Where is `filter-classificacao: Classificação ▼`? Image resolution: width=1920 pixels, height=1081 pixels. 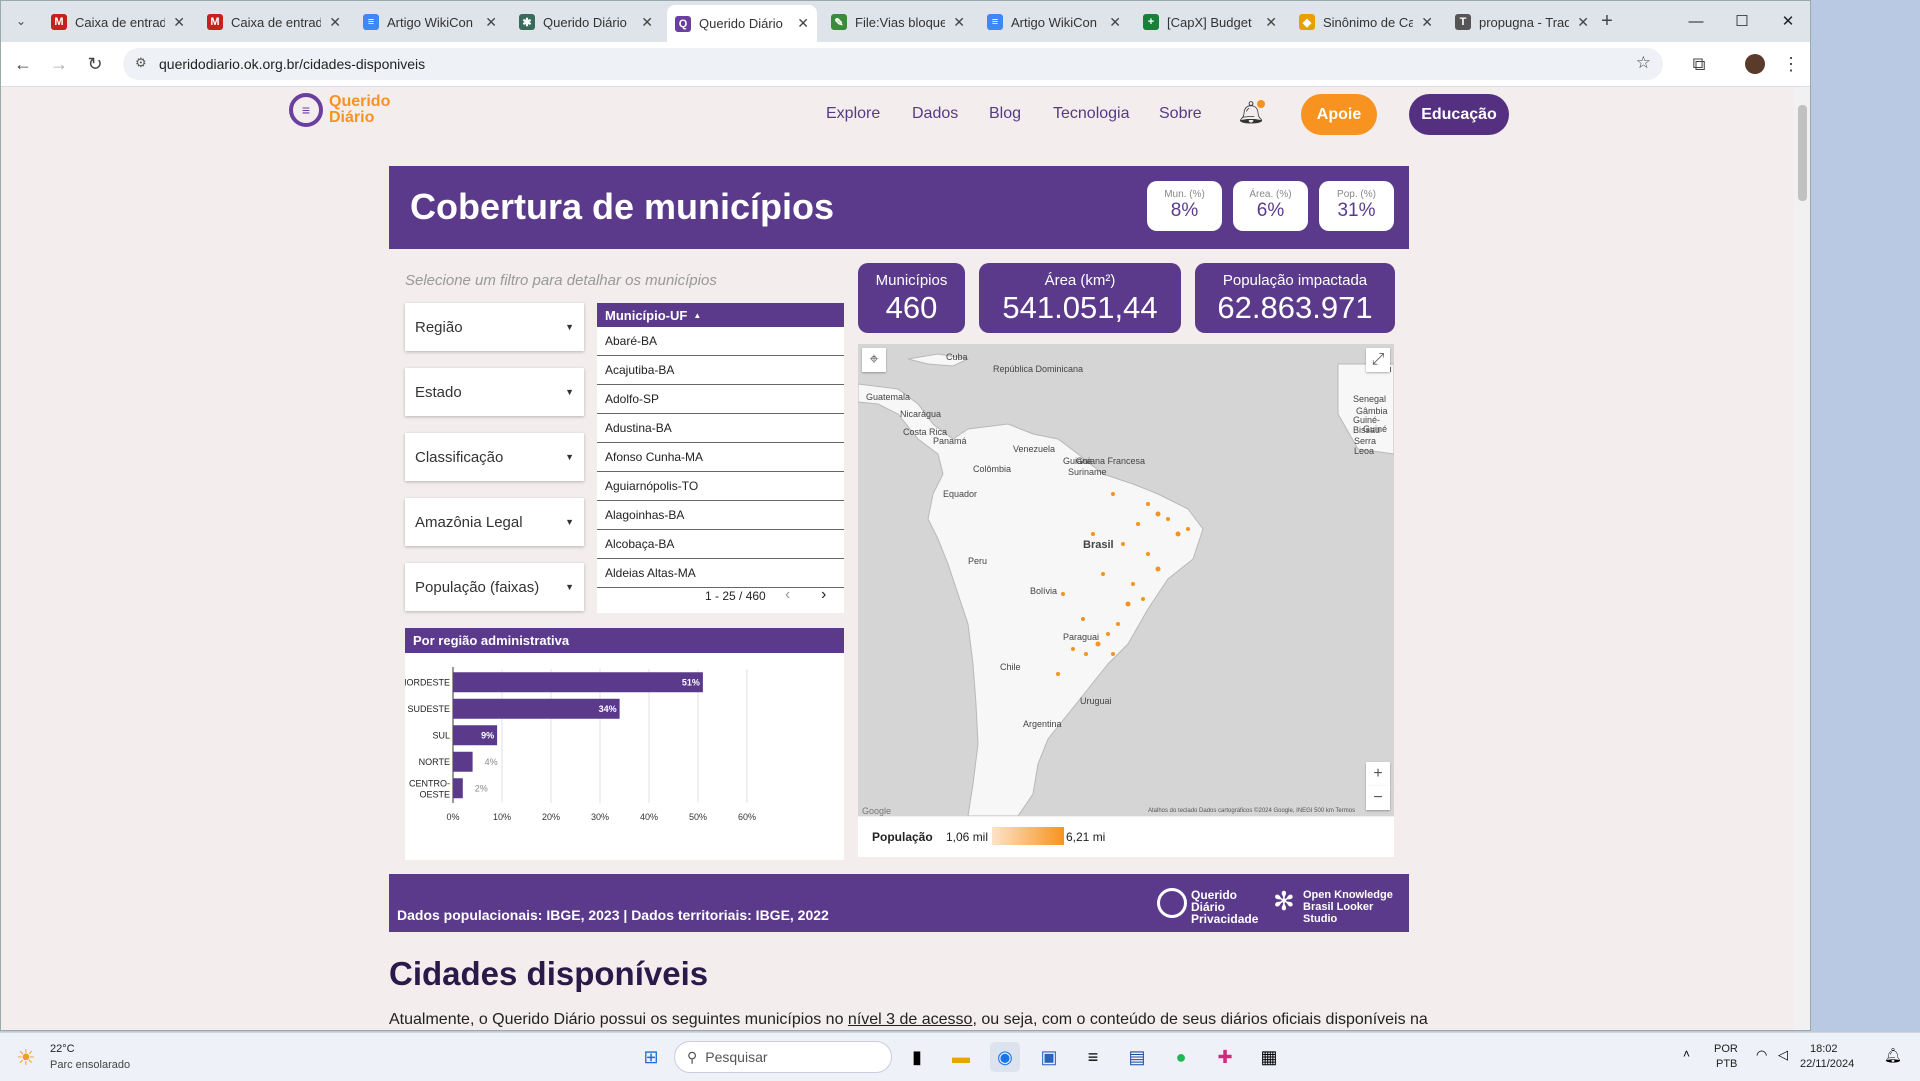
filter-classificacao: Classificação ▼ is located at coordinates (494, 457).